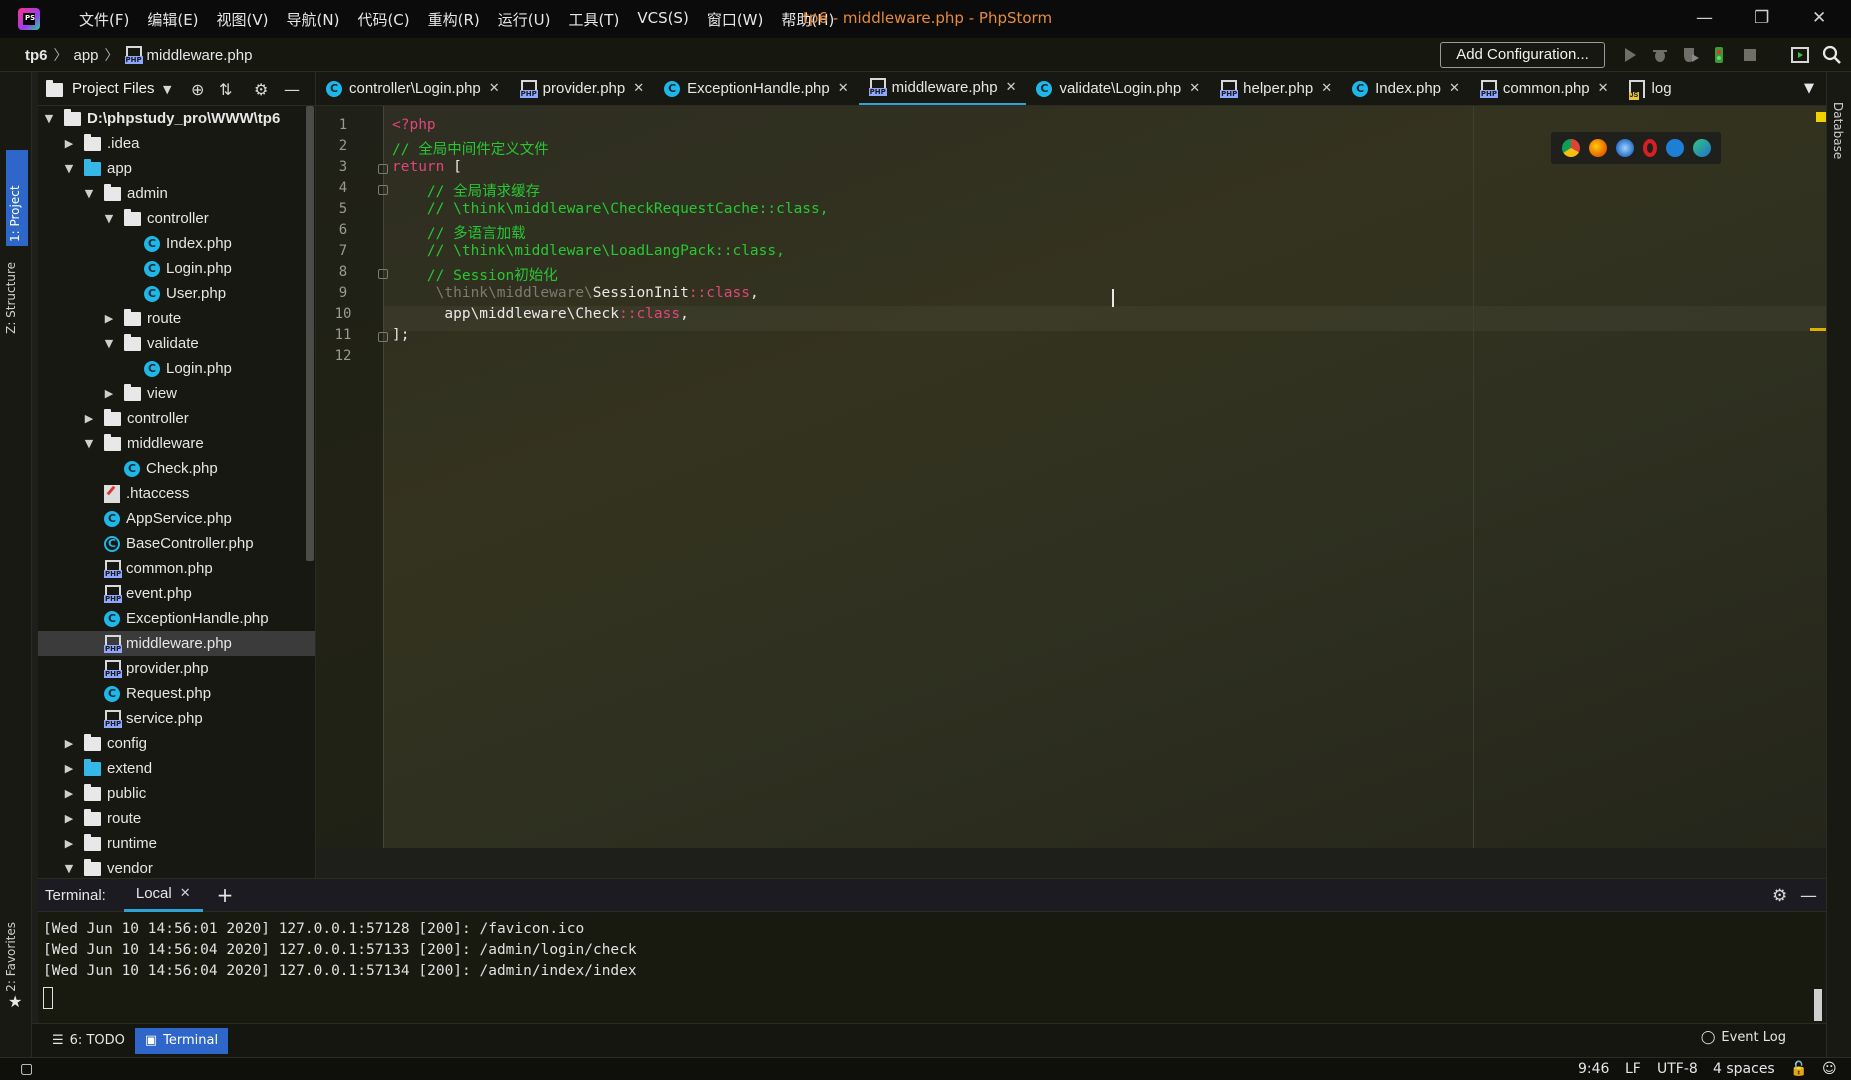 The image size is (1851, 1080). Describe the element at coordinates (11, 957) in the screenshot. I see `favorites-tool-tab: 2: Favorites` at that location.